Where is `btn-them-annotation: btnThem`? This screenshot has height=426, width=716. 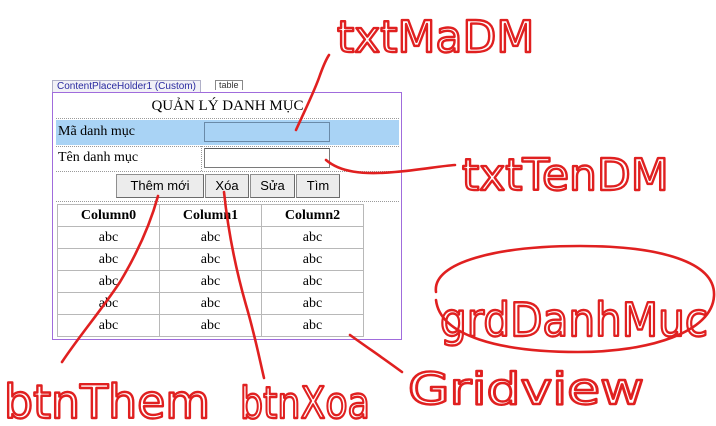
btn-them-annotation: btnThem is located at coordinates (107, 400).